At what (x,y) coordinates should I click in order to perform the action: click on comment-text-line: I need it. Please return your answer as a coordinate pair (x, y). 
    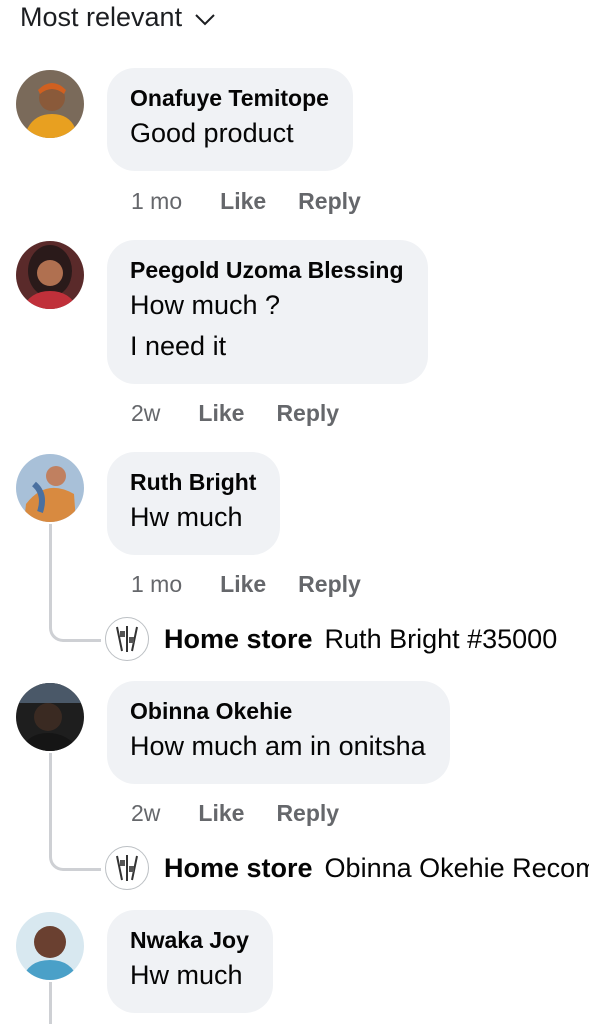
    Looking at the image, I should click on (178, 346).